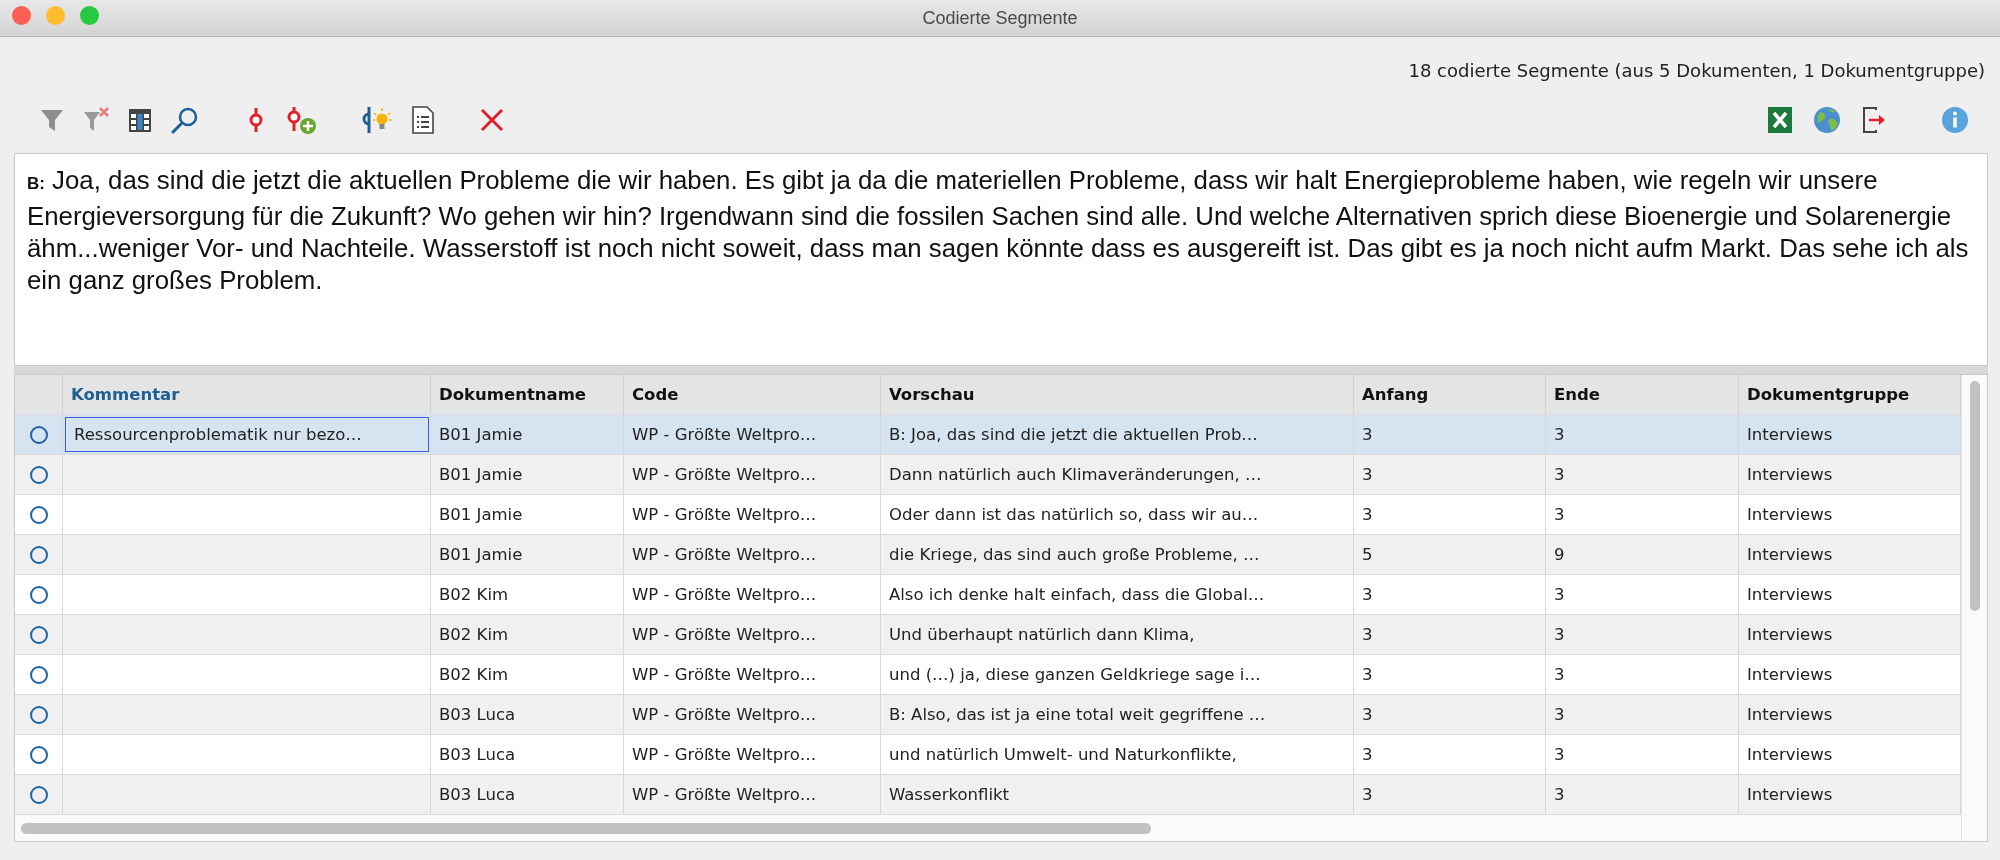 The height and width of the screenshot is (860, 2000). Describe the element at coordinates (423, 120) in the screenshot. I see `document-list-icon` at that location.